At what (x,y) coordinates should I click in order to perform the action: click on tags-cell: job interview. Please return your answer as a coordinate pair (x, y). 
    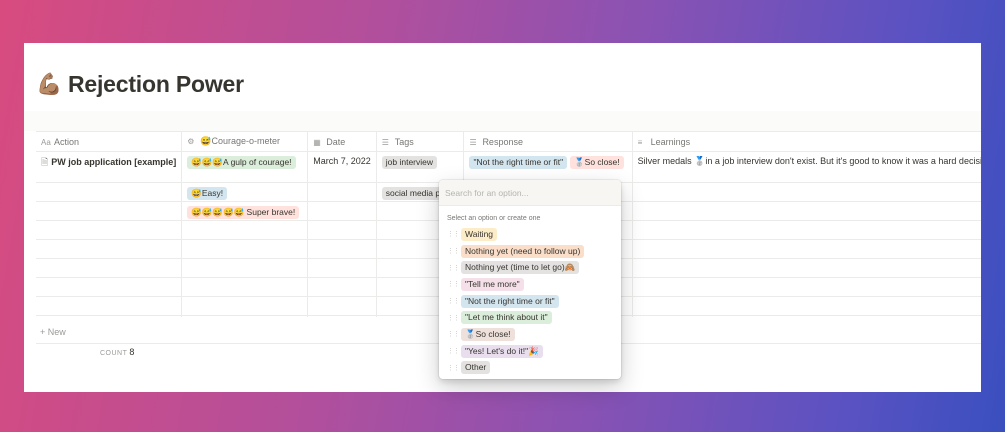
    Looking at the image, I should click on (420, 167).